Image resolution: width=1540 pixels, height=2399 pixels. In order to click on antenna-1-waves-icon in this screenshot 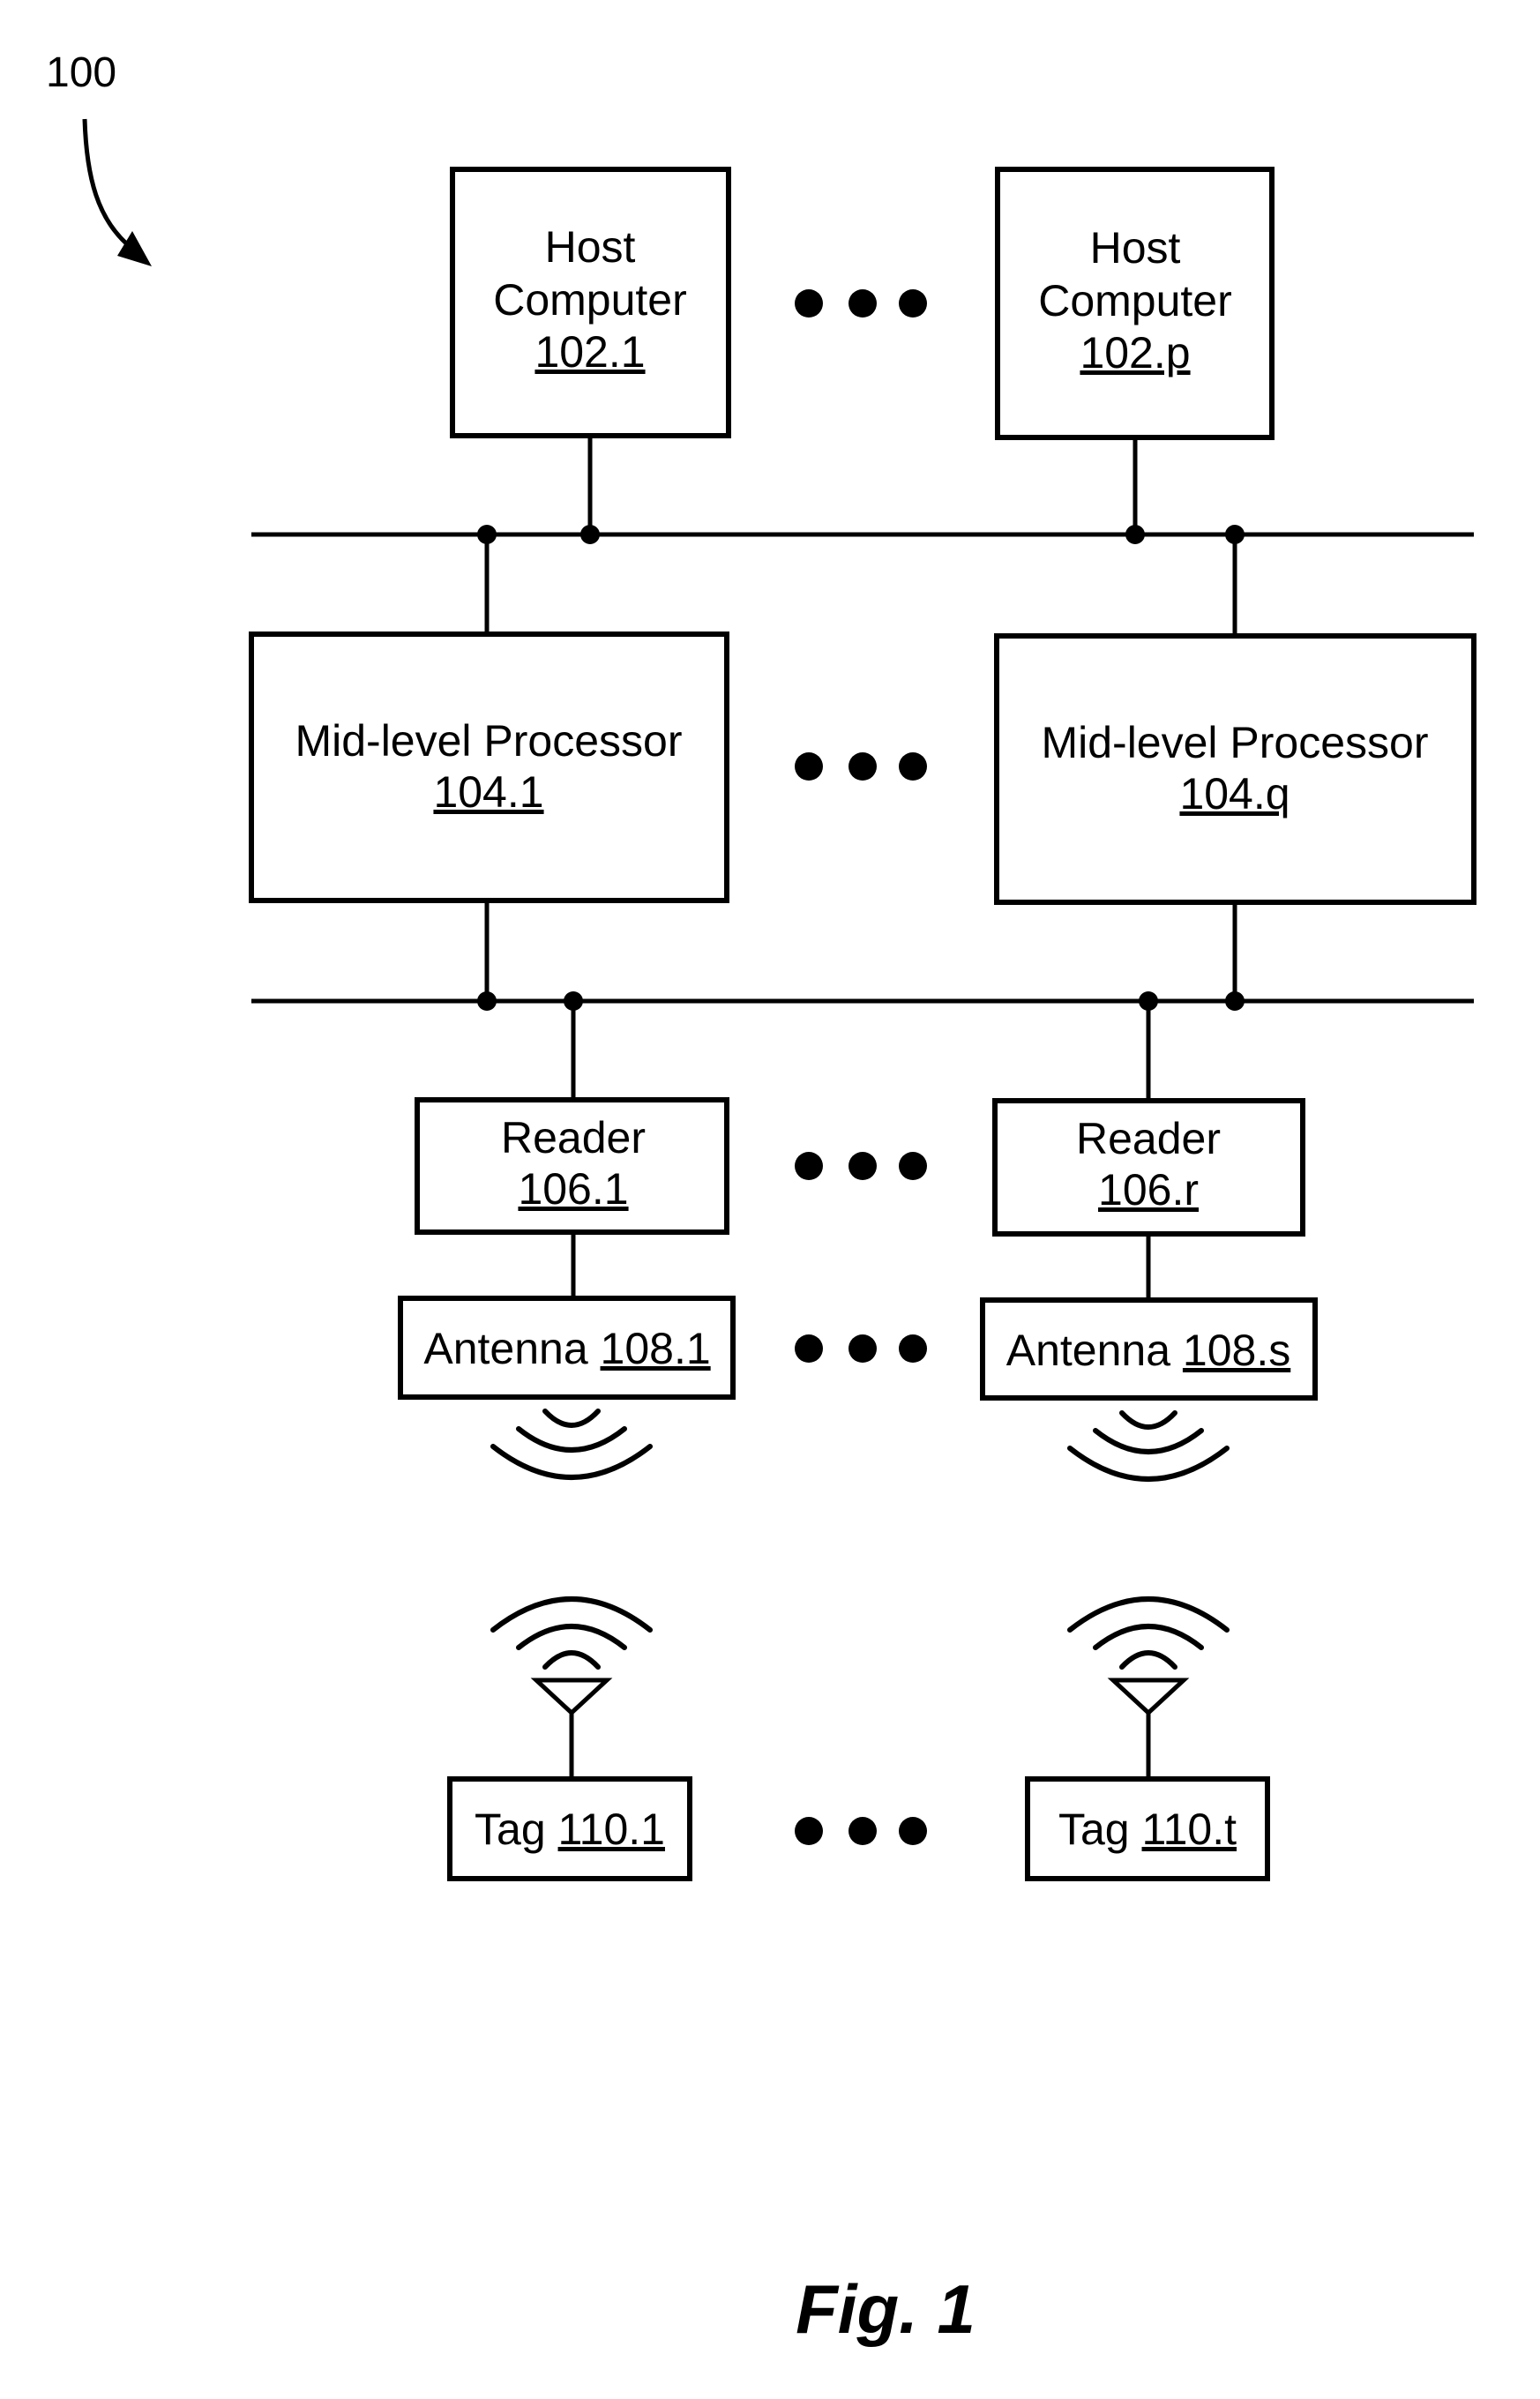, I will do `click(571, 1444)`.